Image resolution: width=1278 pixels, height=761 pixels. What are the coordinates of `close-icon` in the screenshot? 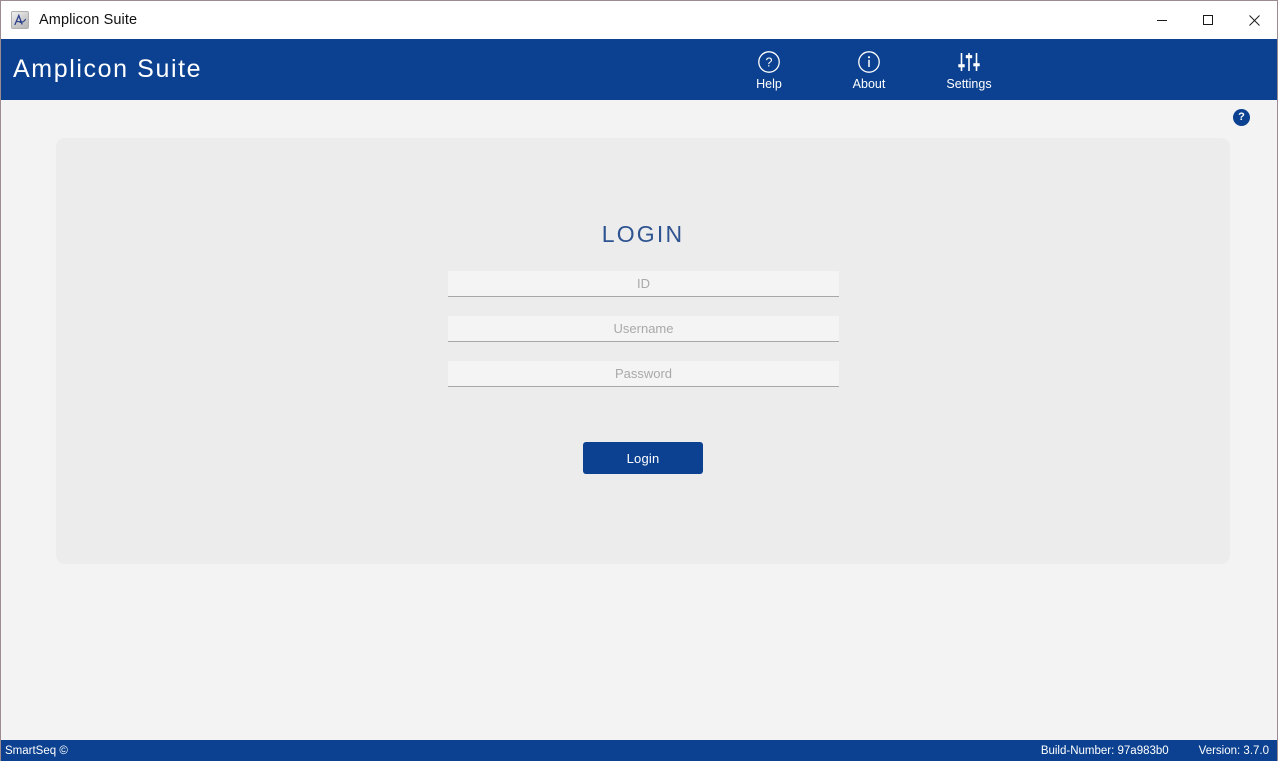 It's located at (1254, 20).